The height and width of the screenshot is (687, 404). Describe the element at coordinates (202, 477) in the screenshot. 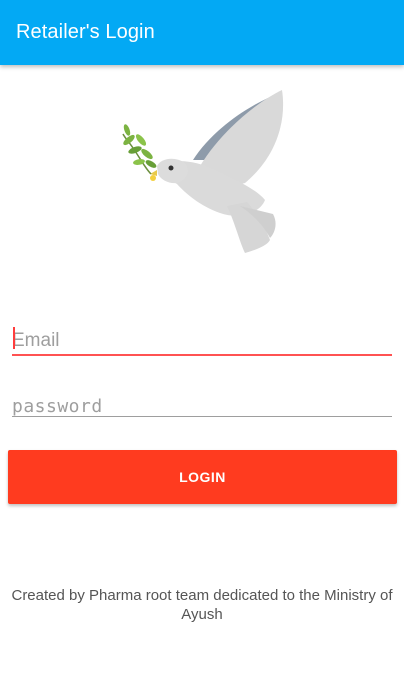

I see `login-button: LOGIN` at that location.